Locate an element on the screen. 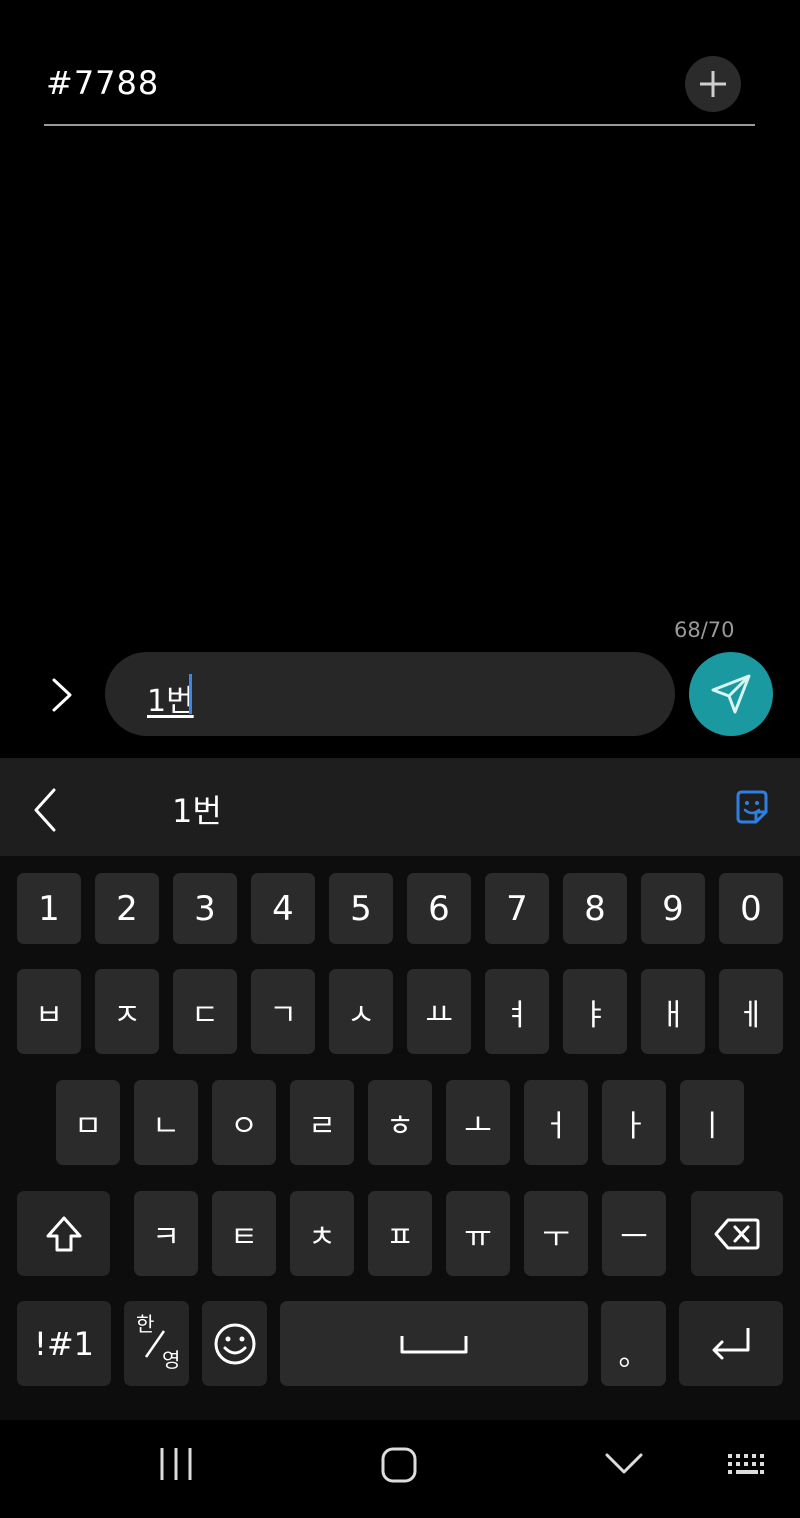 The width and height of the screenshot is (800, 1518). sticker-icon is located at coordinates (752, 808).